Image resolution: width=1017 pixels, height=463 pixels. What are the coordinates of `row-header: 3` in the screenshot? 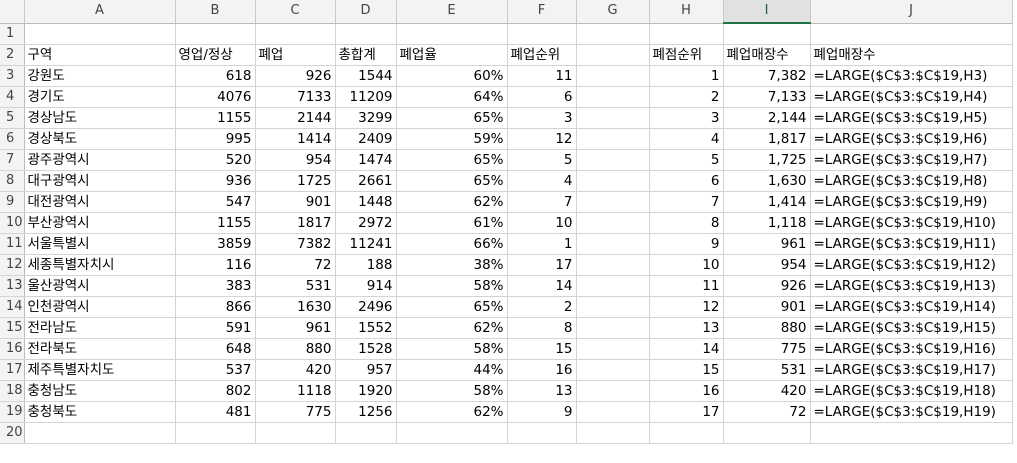 It's located at (12, 76).